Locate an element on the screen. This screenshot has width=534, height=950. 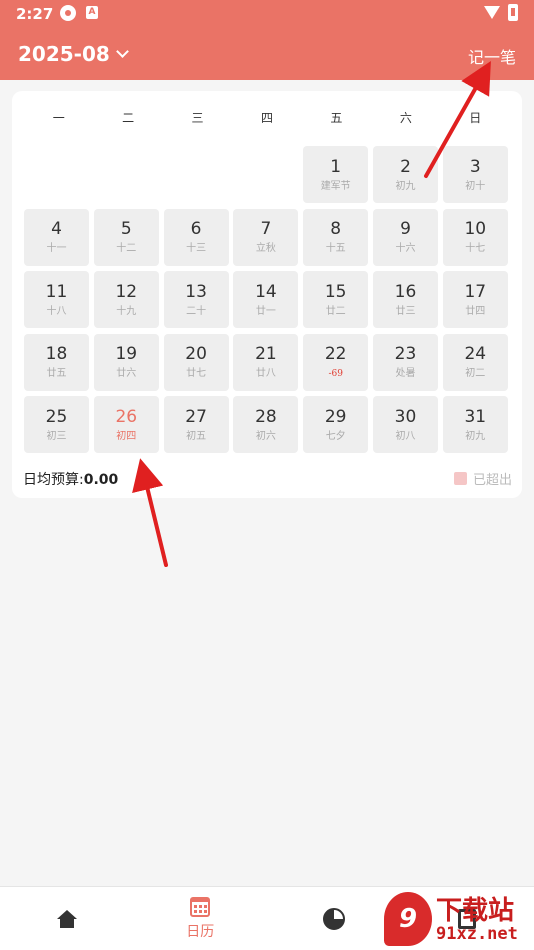
day-number: 25 is located at coordinates (56, 416).